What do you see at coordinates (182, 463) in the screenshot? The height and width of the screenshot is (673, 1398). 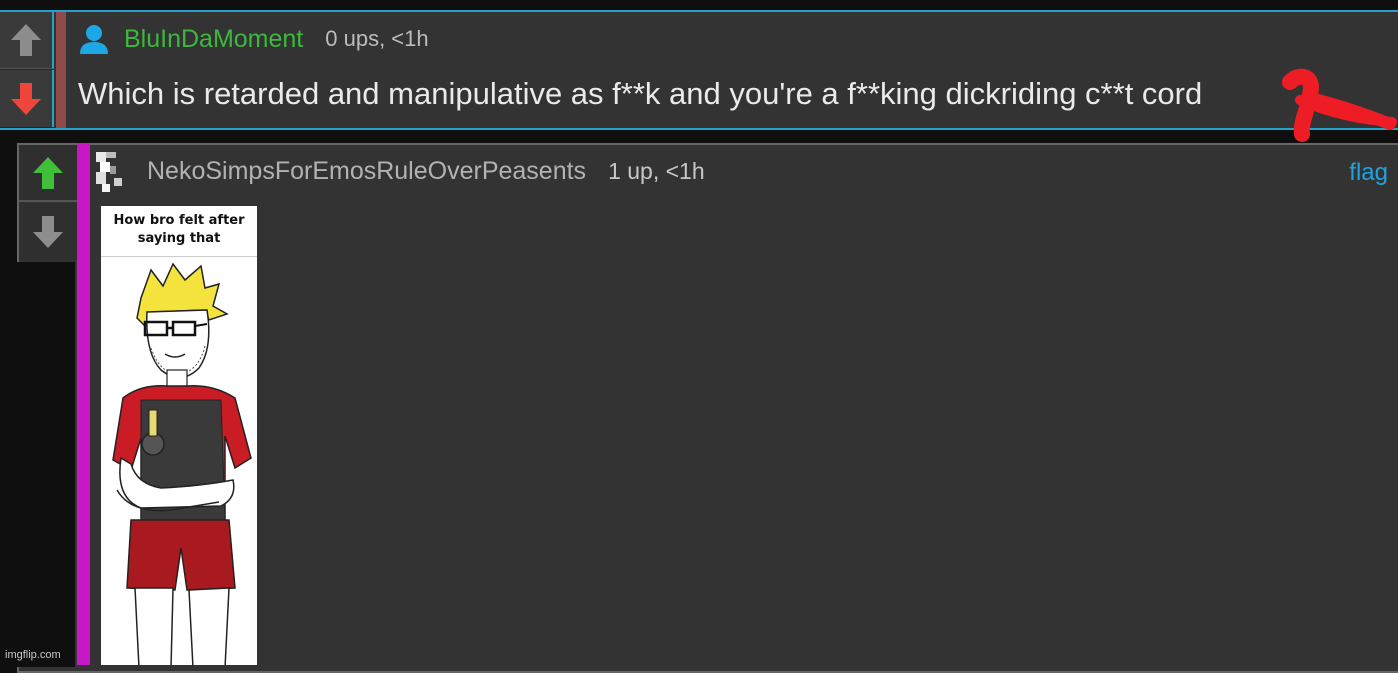 I see `soyjak-drawing` at bounding box center [182, 463].